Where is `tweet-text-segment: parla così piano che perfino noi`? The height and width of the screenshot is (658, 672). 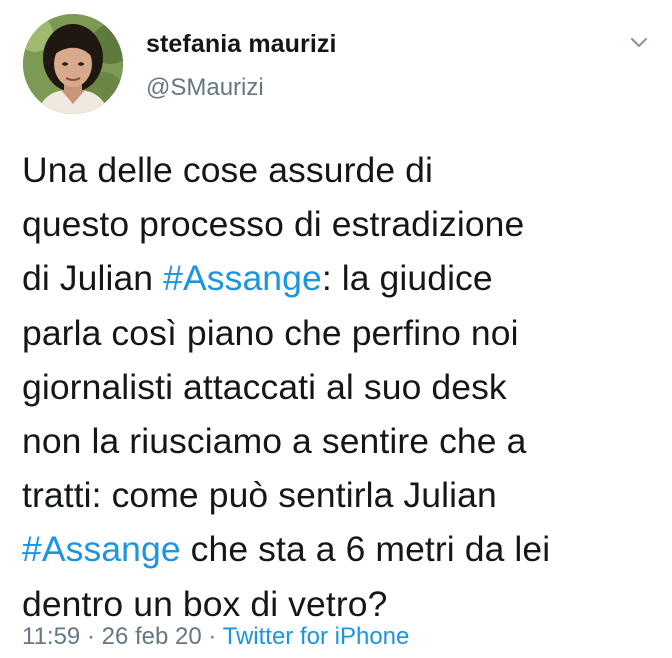 tweet-text-segment: parla così piano che perfino noi is located at coordinates (270, 332).